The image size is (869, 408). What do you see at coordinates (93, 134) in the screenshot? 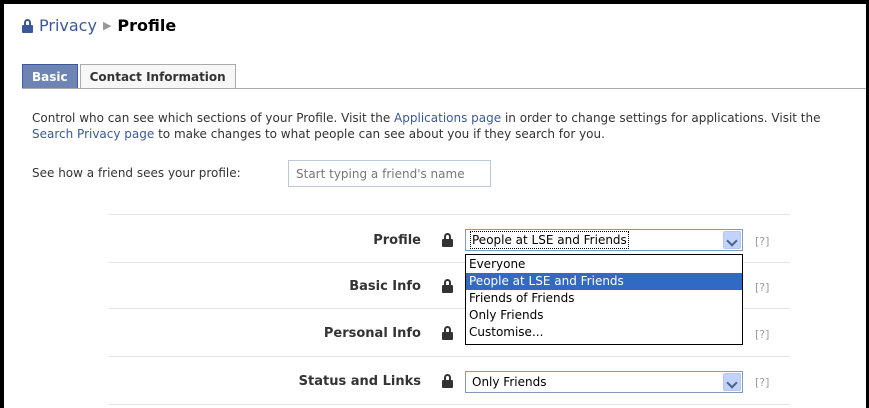
I see `search-privacy-page-link: Search Privacy page` at bounding box center [93, 134].